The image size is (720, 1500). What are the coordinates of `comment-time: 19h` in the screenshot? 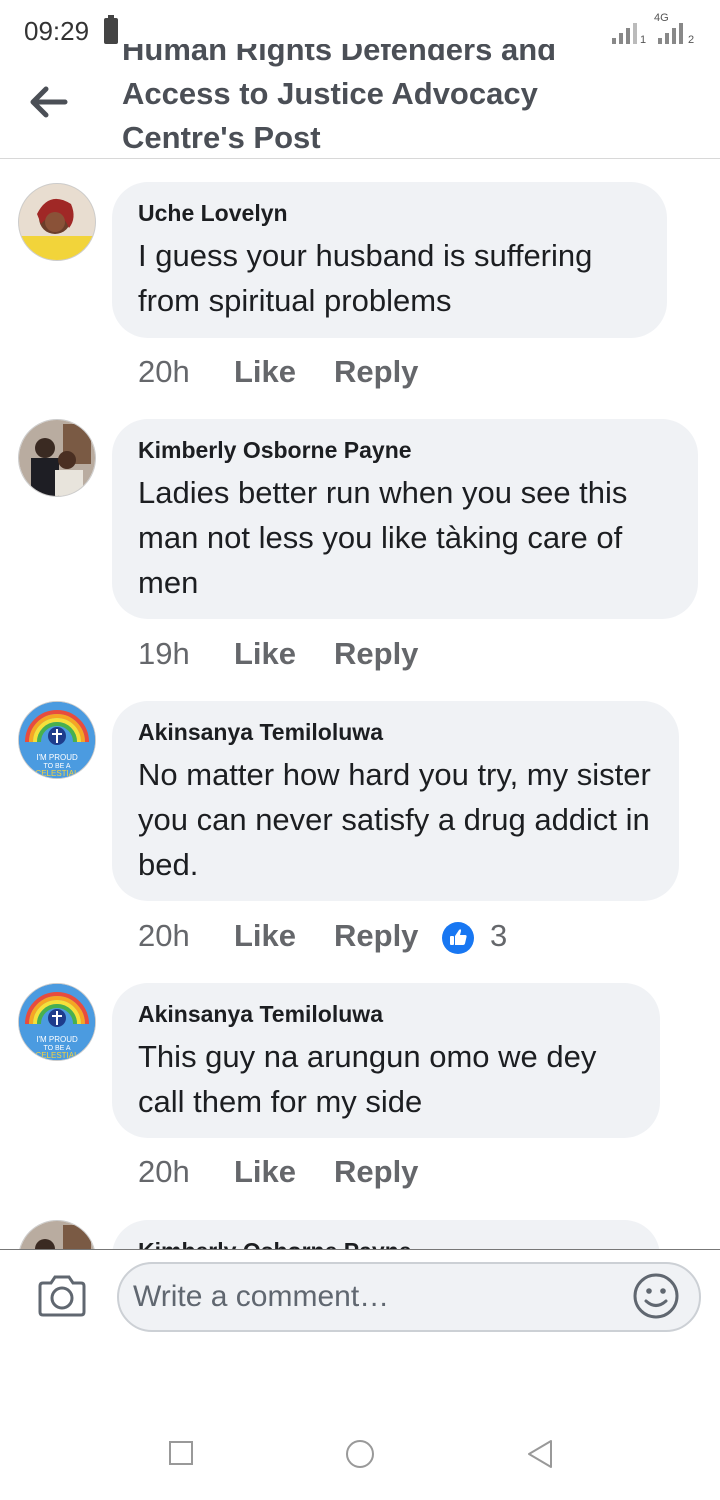 It's located at (164, 654).